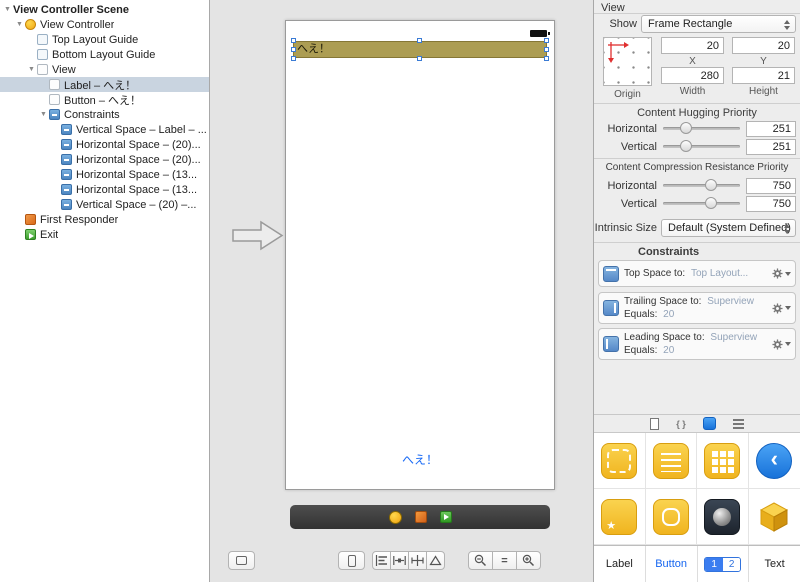 Image resolution: width=800 pixels, height=582 pixels. Describe the element at coordinates (671, 517) in the screenshot. I see `library-item-rounded-view` at that location.